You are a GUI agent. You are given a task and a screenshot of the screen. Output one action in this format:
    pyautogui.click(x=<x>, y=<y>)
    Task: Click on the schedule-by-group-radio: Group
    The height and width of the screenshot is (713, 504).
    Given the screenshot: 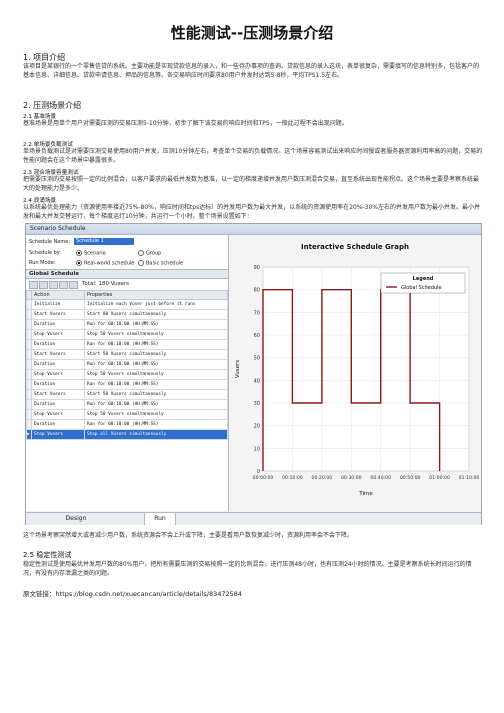 What is the action you would take?
    pyautogui.click(x=149, y=253)
    